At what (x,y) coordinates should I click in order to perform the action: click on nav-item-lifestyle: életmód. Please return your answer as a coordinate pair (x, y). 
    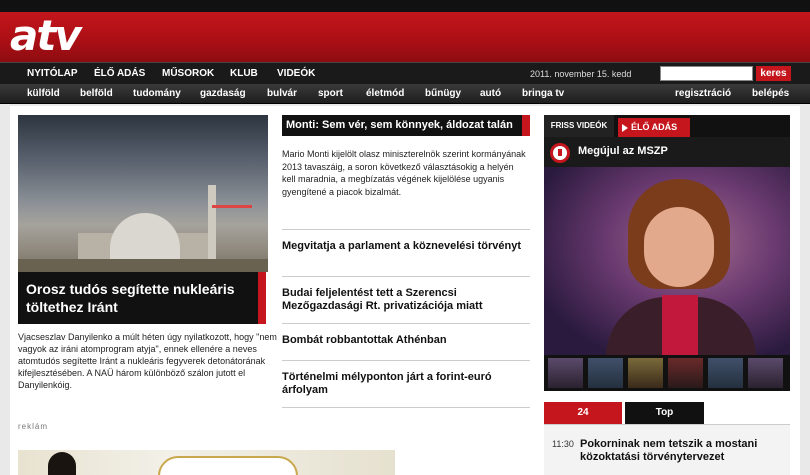
    Looking at the image, I should click on (385, 93).